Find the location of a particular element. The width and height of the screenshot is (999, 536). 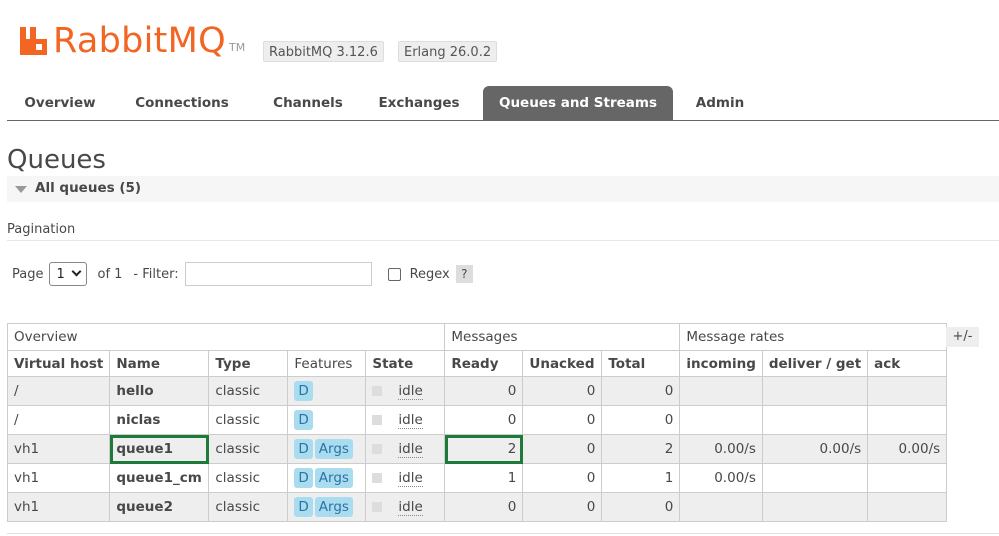

total-cell: 2 is located at coordinates (641, 449).